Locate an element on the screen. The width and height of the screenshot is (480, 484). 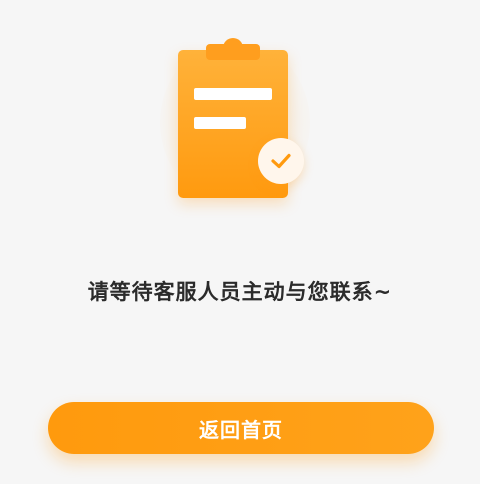
clip-tab is located at coordinates (233, 52).